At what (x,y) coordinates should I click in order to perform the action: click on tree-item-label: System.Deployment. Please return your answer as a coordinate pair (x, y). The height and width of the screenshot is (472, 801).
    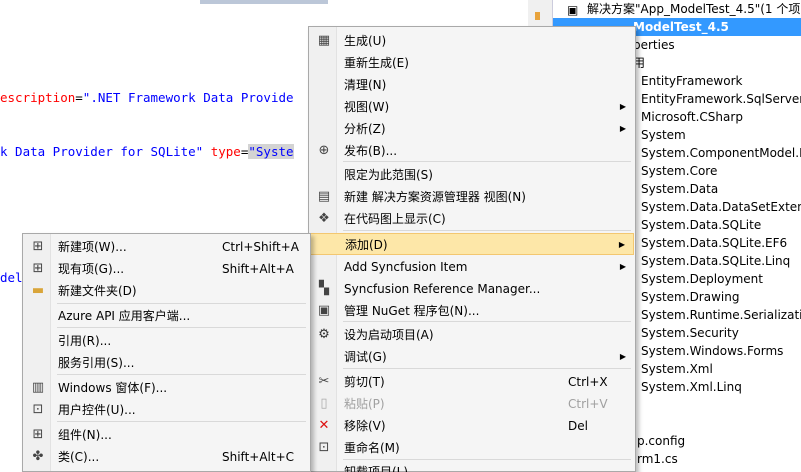
    Looking at the image, I should click on (702, 279).